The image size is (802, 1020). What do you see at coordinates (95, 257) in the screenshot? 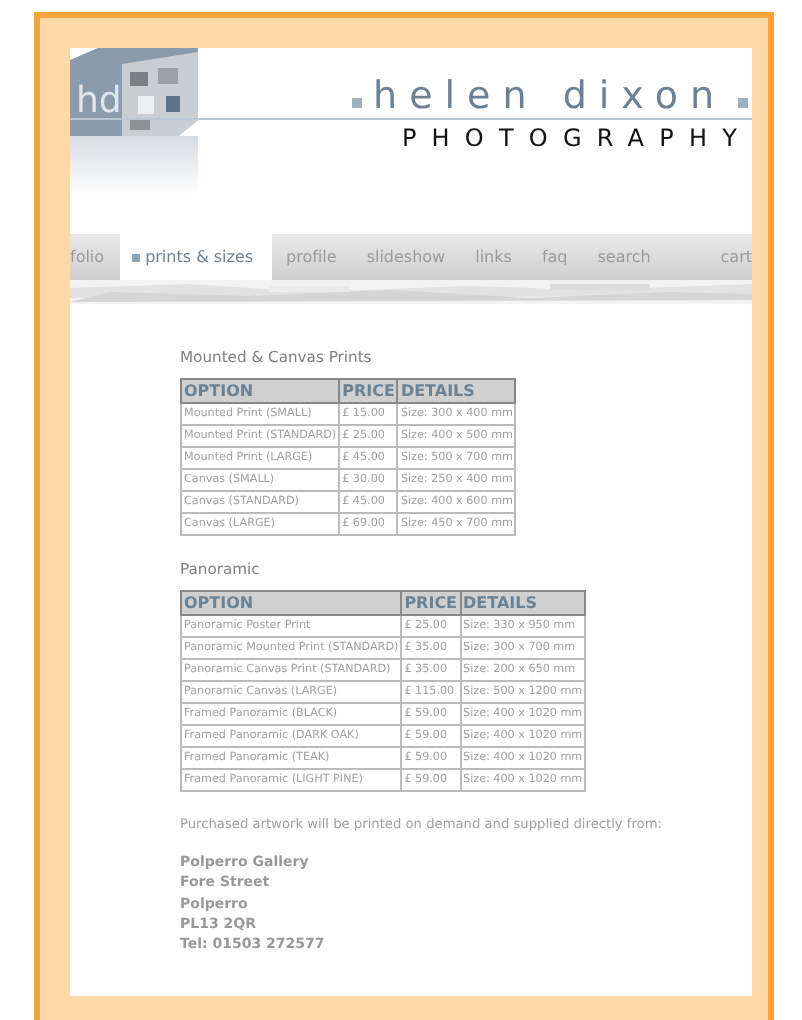
I see `nav-tab: folio` at bounding box center [95, 257].